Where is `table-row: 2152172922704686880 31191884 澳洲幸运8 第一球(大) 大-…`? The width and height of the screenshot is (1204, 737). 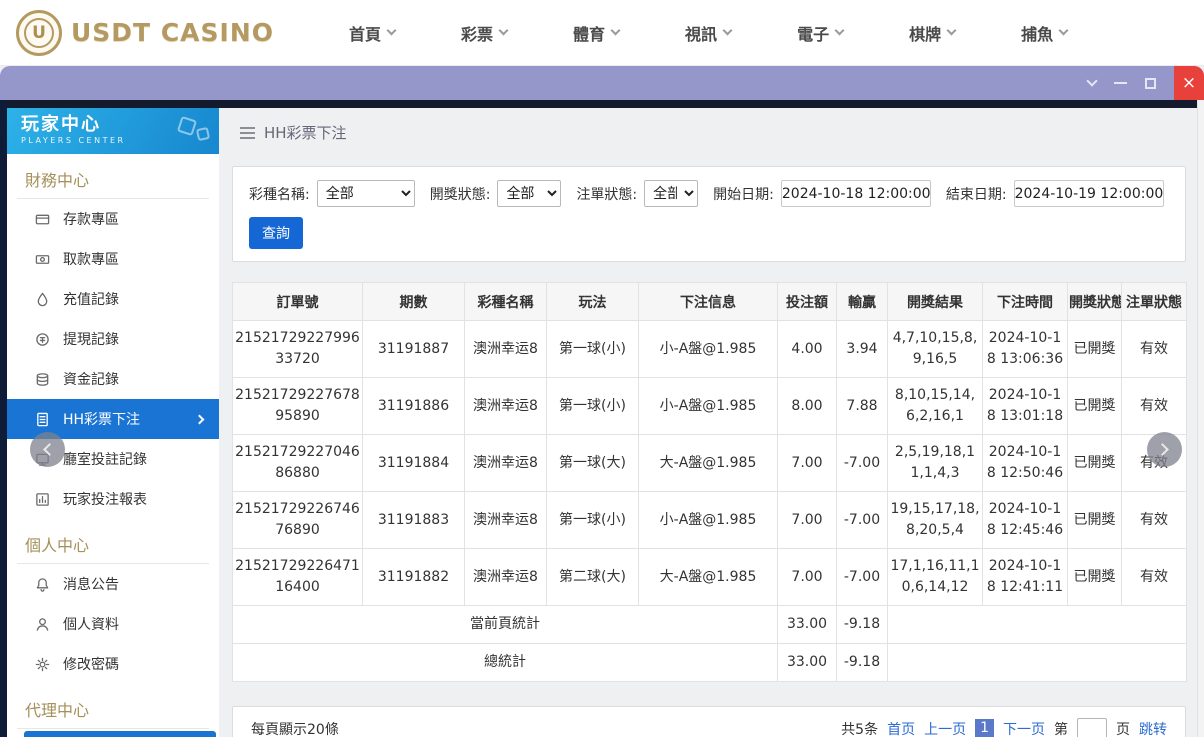
table-row: 2152172922704686880 31191884 澳洲幸运8 第一球(大) 大-… is located at coordinates (709, 463).